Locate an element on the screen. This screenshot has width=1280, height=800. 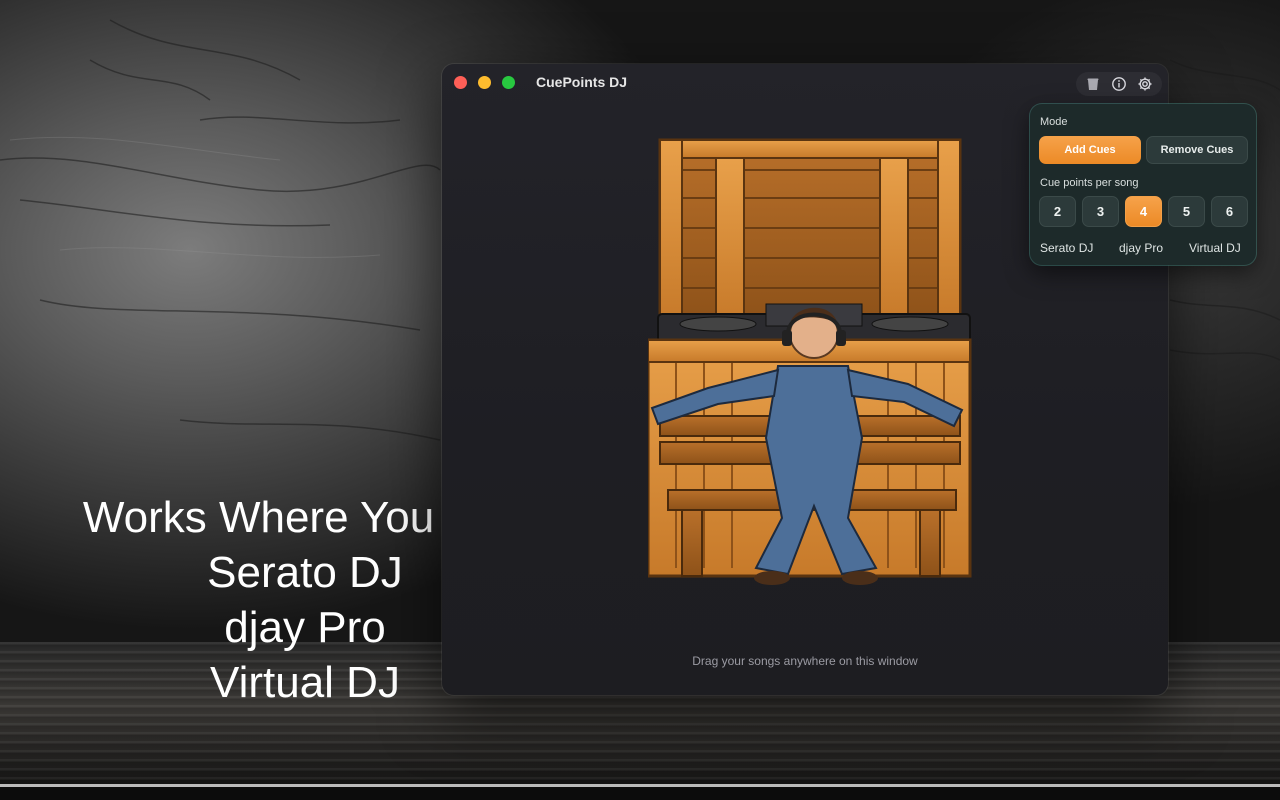
cue-option-6: 6 is located at coordinates (1229, 211).